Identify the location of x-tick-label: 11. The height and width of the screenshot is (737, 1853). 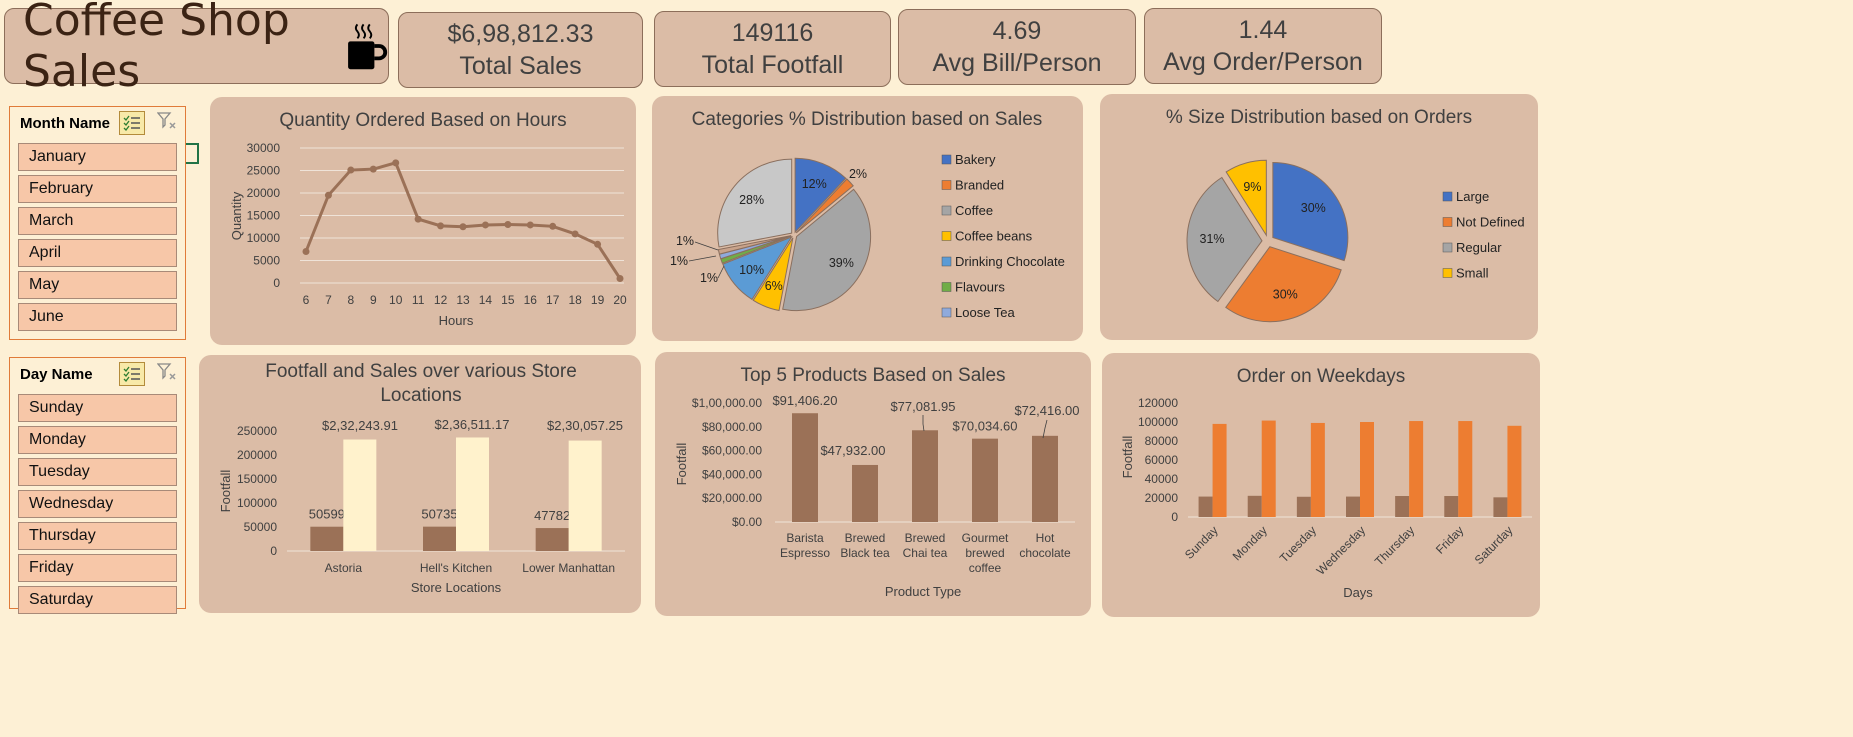
(418, 300).